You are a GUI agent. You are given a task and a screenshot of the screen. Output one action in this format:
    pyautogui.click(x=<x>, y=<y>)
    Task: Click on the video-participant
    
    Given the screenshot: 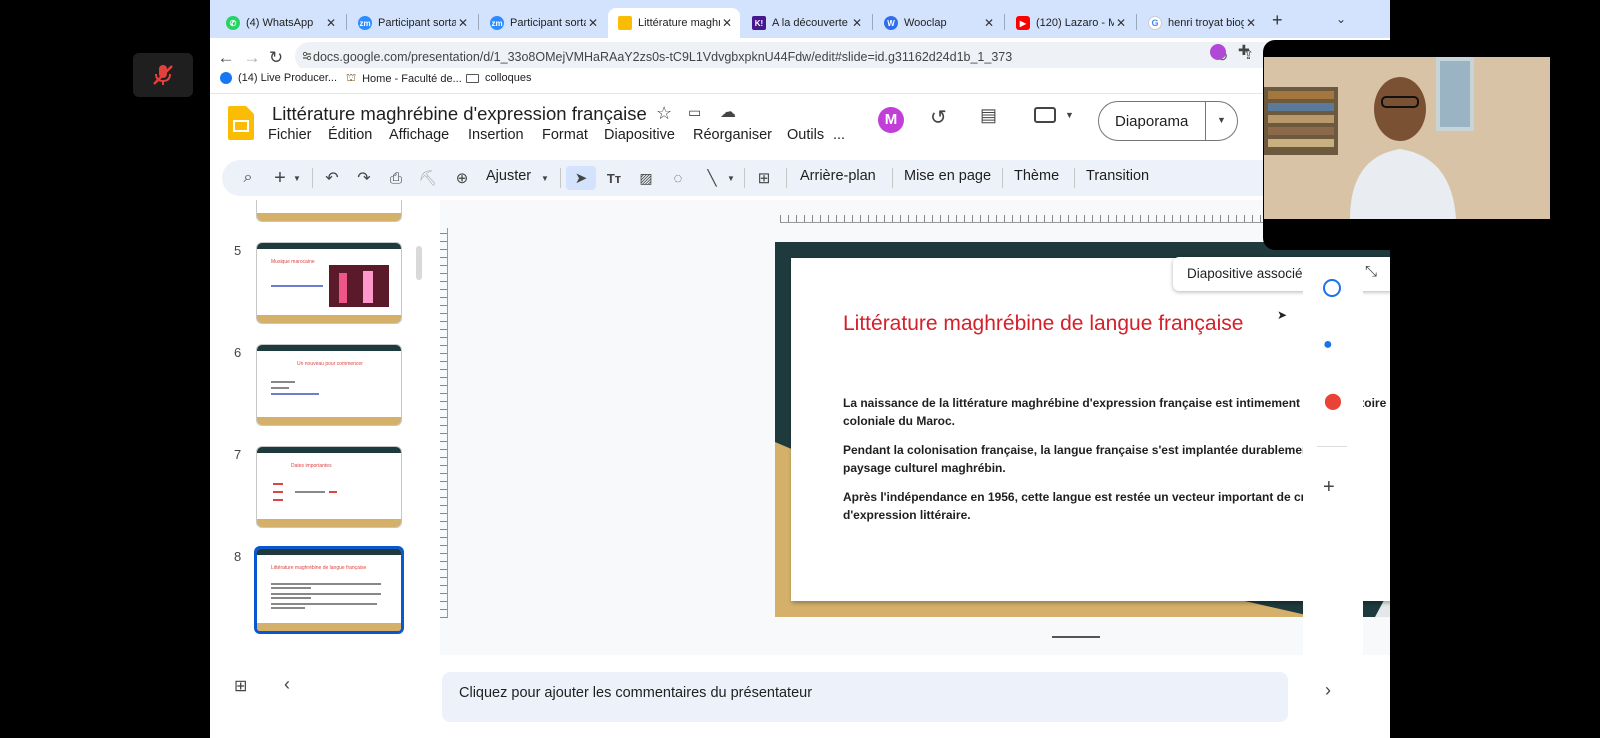 What is the action you would take?
    pyautogui.click(x=1431, y=145)
    